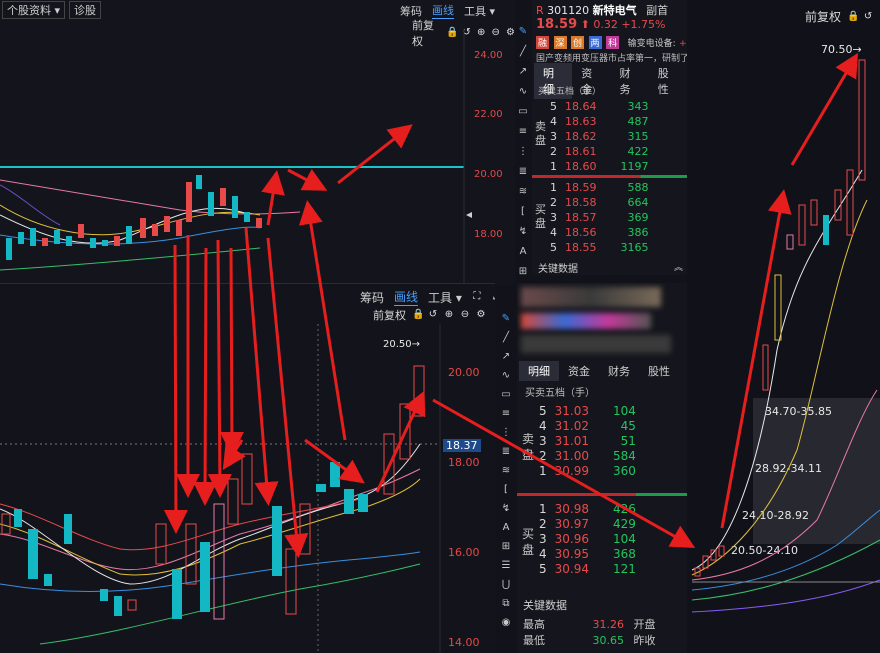 The image size is (880, 653). What do you see at coordinates (506, 566) in the screenshot?
I see `bottom-list-tool-icon: ☰` at bounding box center [506, 566].